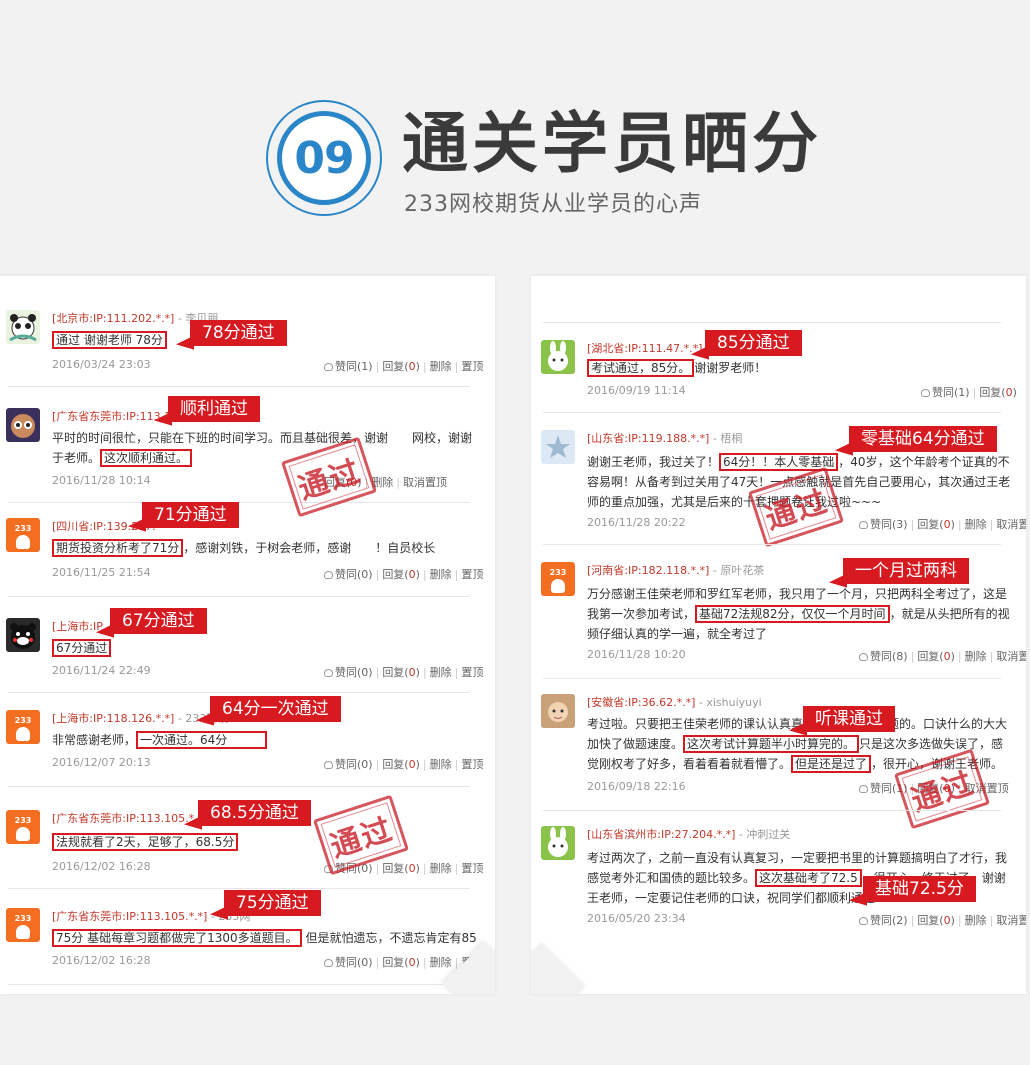 Image resolution: width=1030 pixels, height=1065 pixels. Describe the element at coordinates (731, 438) in the screenshot. I see `comment-username: 梧桐` at that location.